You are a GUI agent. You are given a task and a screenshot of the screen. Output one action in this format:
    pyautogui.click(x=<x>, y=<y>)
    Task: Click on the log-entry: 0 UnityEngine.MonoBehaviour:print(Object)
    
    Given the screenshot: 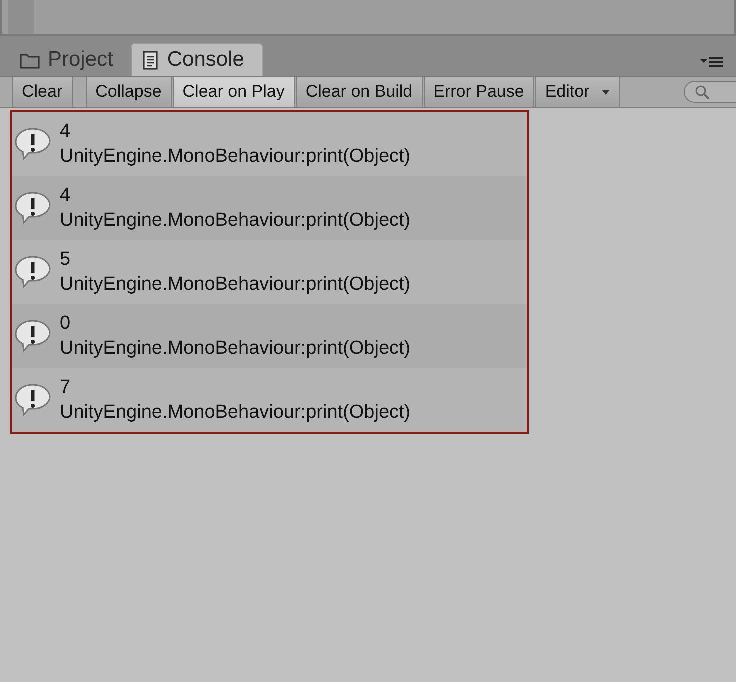 What is the action you would take?
    pyautogui.click(x=269, y=336)
    